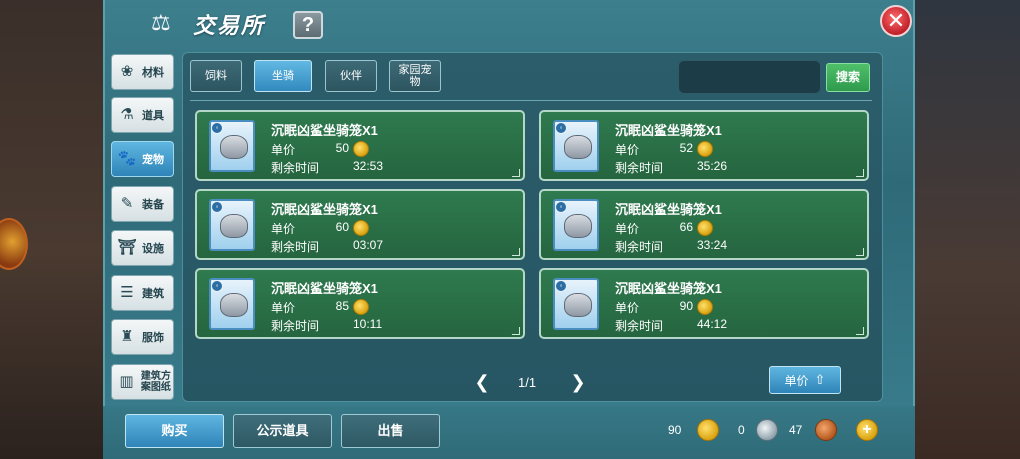  What do you see at coordinates (415, 76) in the screenshot?
I see `tab-home-pets: 家园宠物` at bounding box center [415, 76].